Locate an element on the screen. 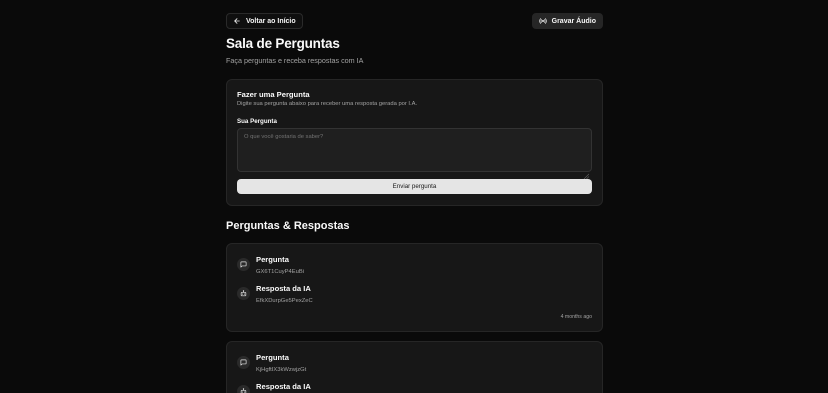 The width and height of the screenshot is (828, 393). arrow-left-icon is located at coordinates (237, 21).